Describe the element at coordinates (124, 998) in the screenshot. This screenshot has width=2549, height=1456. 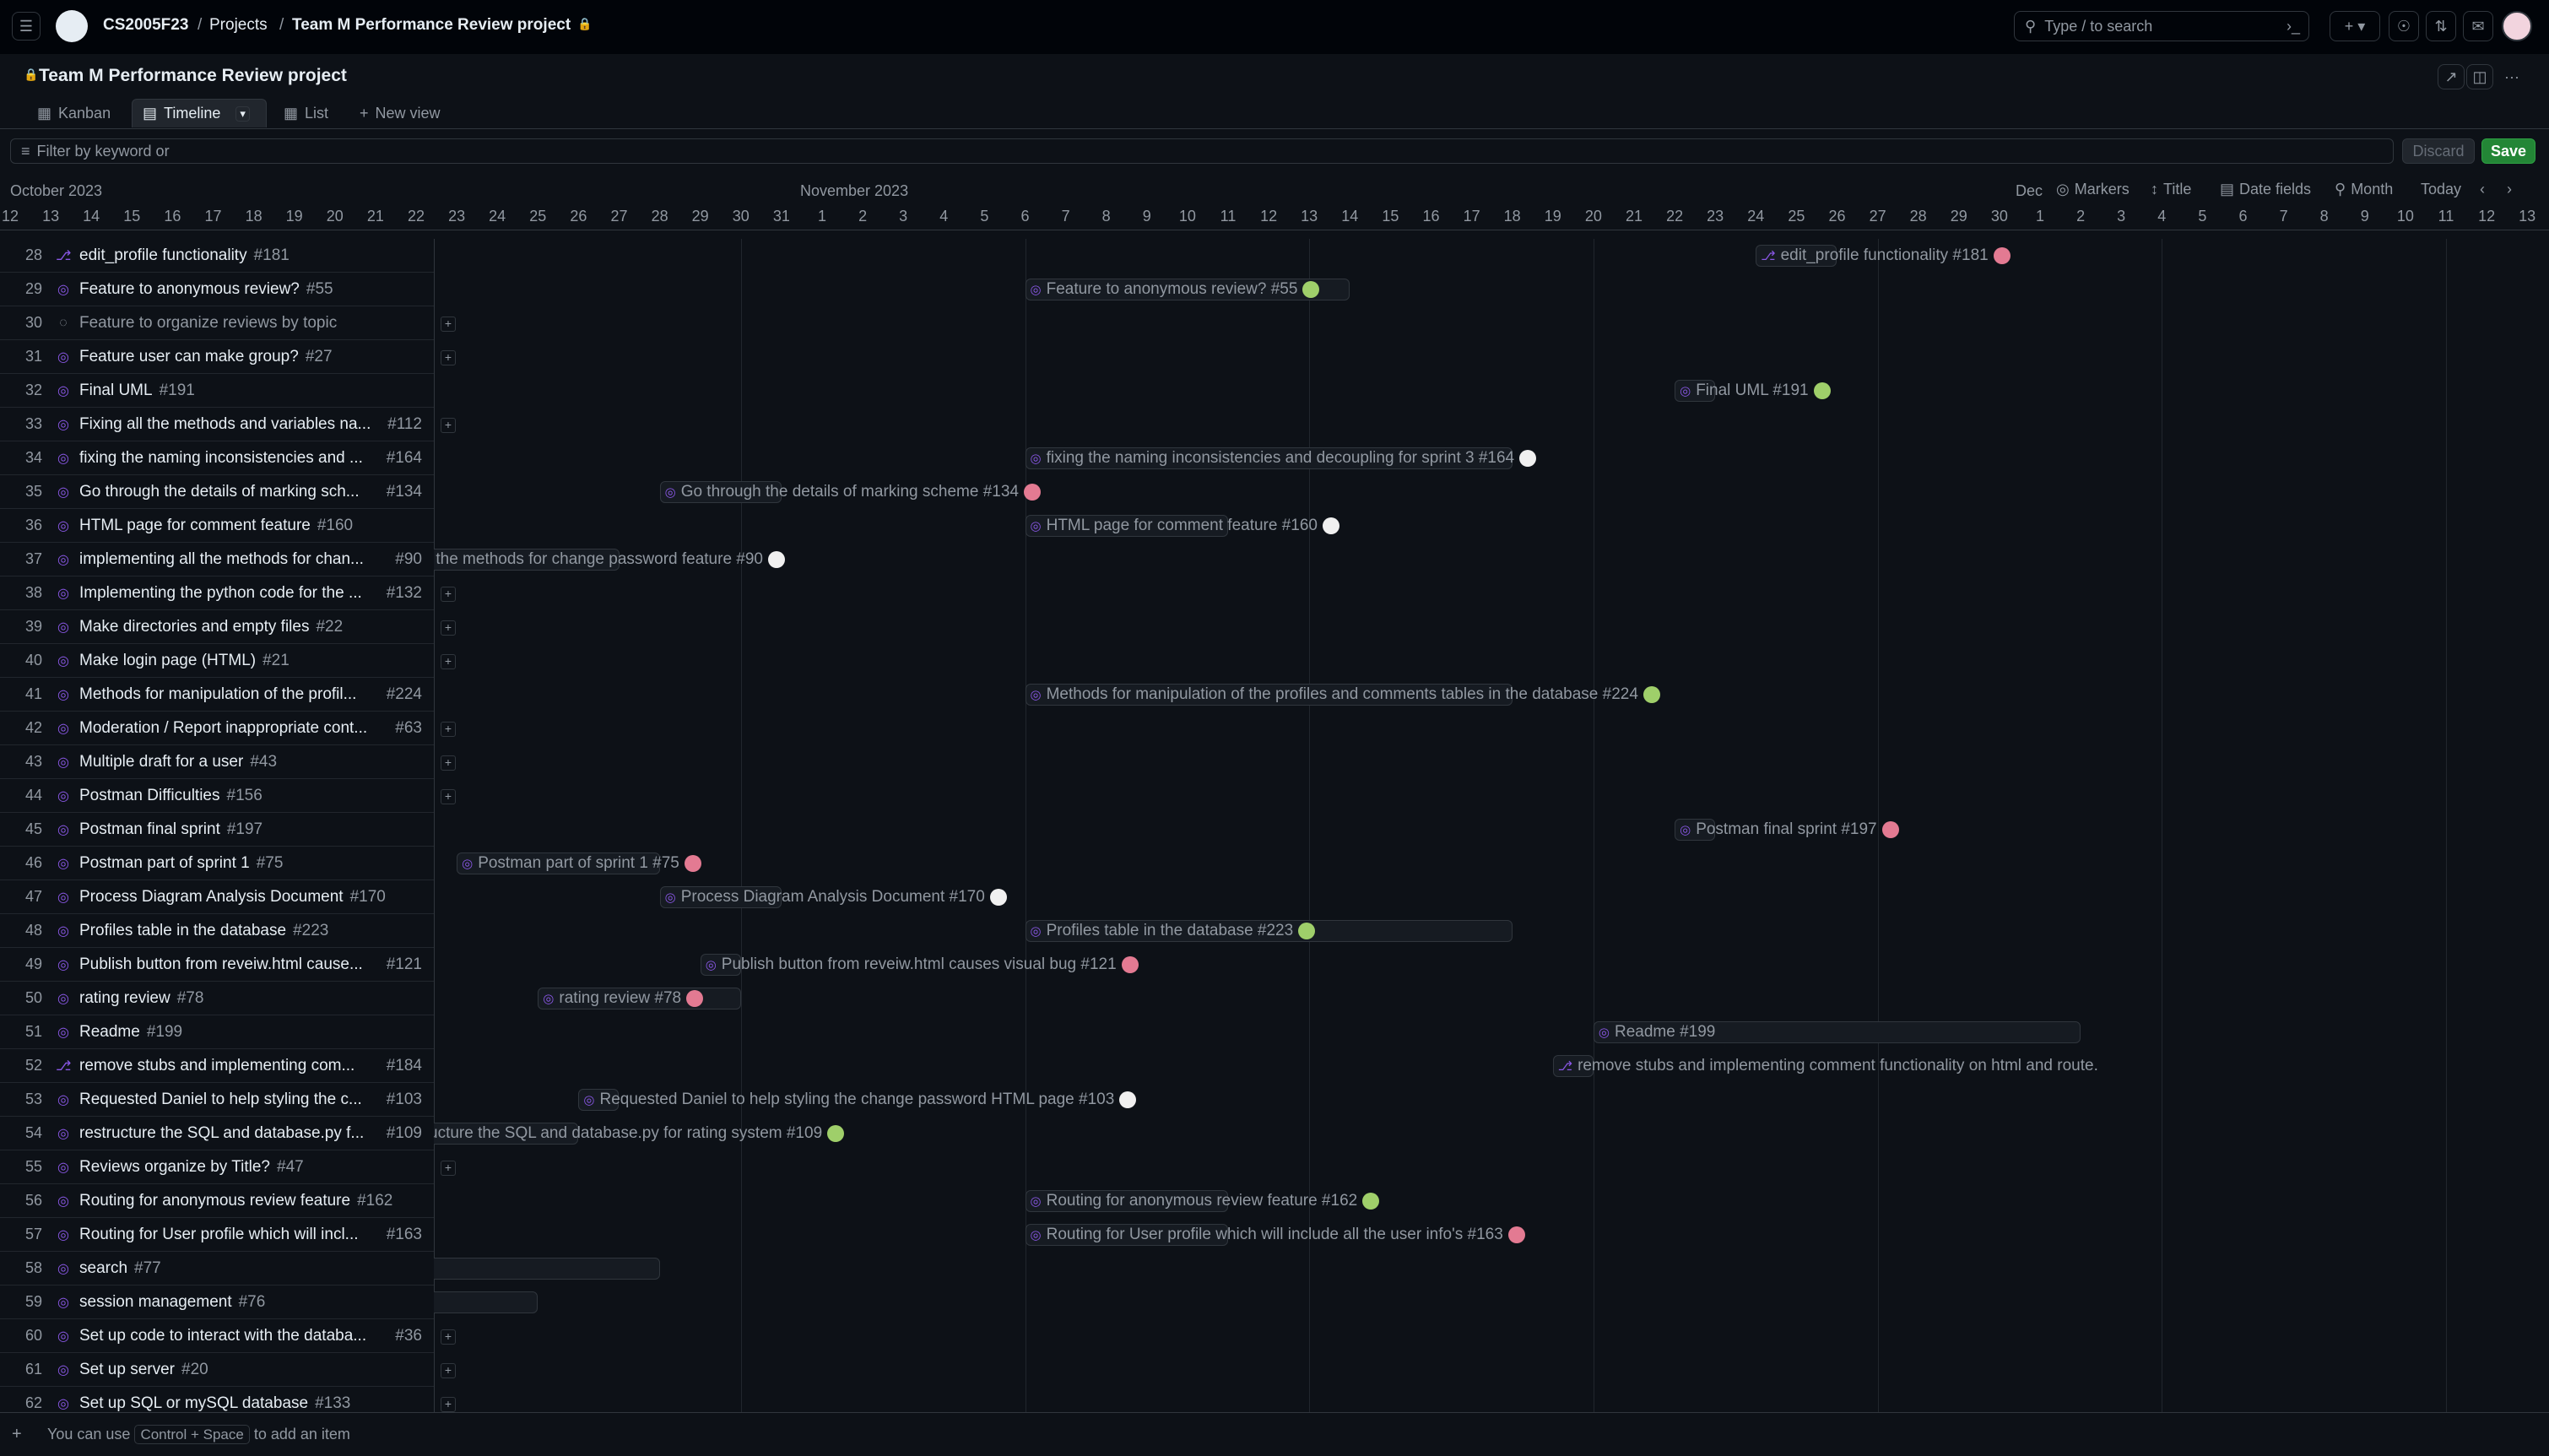
I see `item-title: rating review` at that location.